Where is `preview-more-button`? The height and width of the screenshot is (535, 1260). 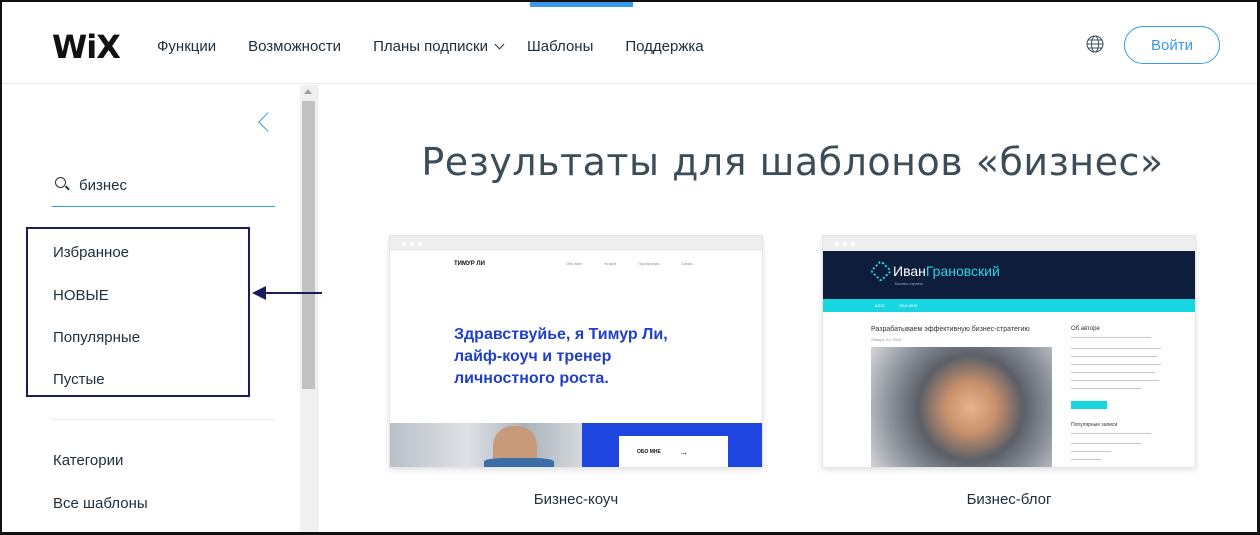
preview-more-button is located at coordinates (1089, 405).